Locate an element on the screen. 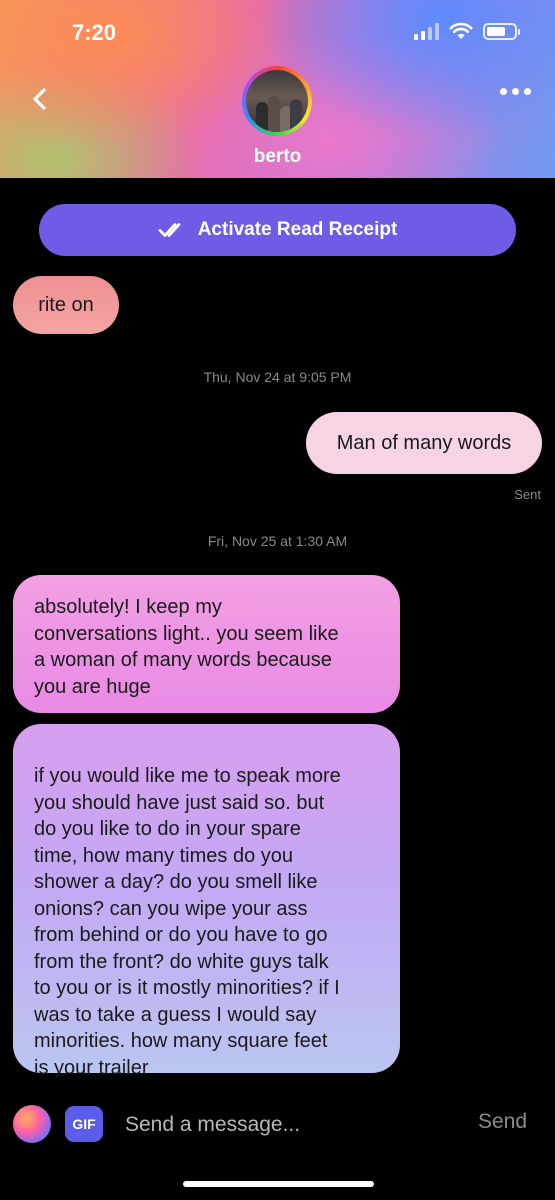  color-orb-icon is located at coordinates (32, 1124).